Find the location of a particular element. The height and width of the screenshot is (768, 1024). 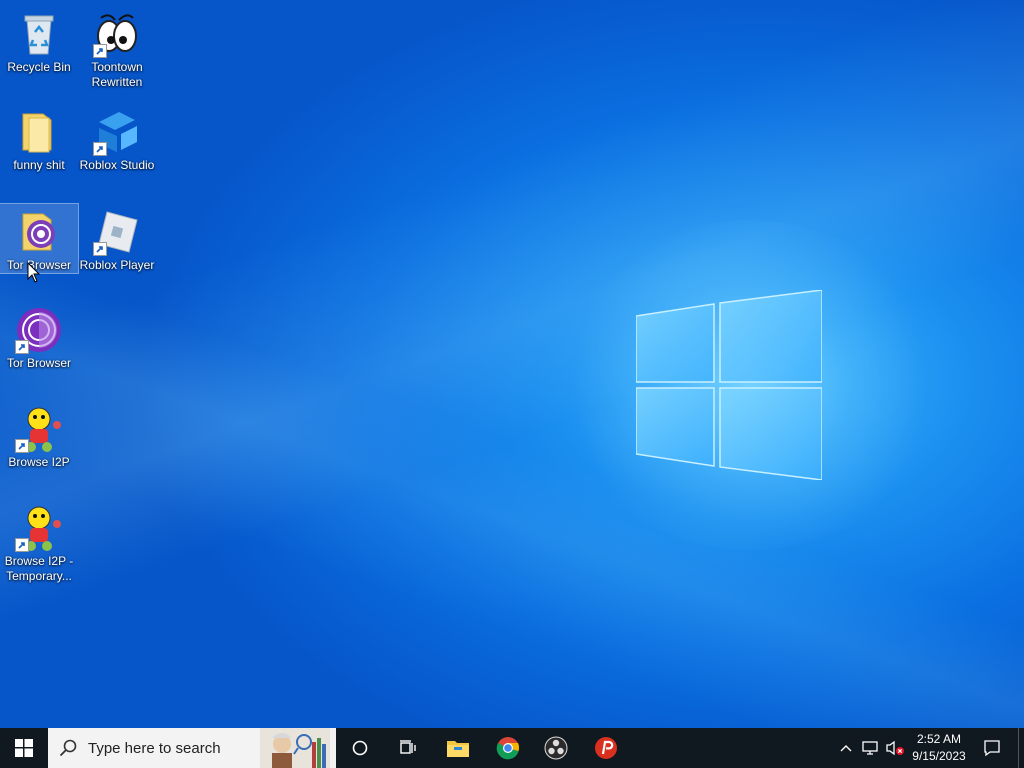

task-view-button is located at coordinates (408, 748).